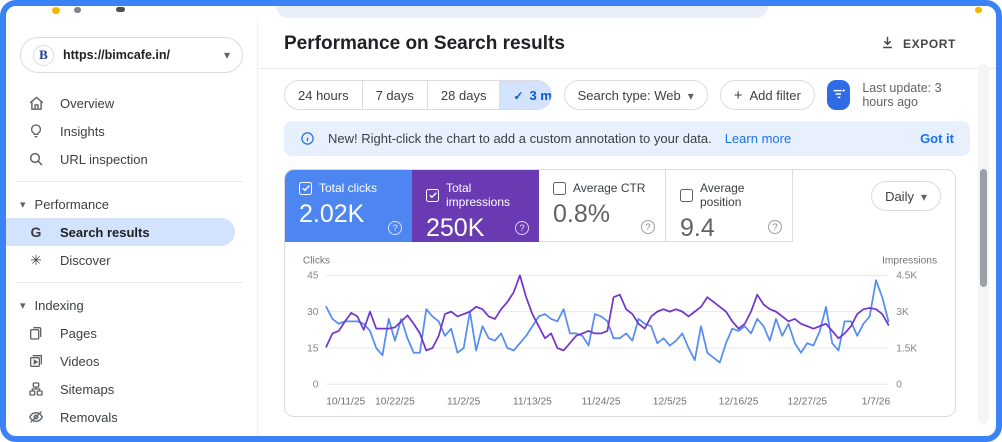 This screenshot has width=1002, height=442. Describe the element at coordinates (78, 333) in the screenshot. I see `sidebar-item-label: Pages` at that location.